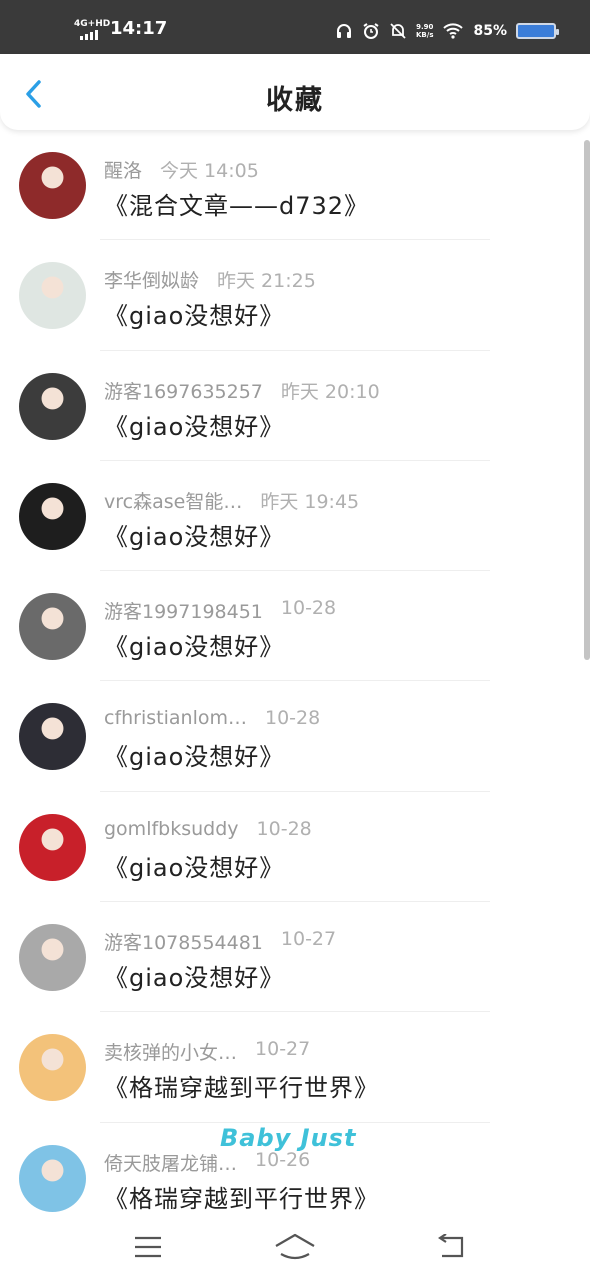 The width and height of the screenshot is (590, 1280). I want to click on author-name: 游客1997198451, so click(183, 610).